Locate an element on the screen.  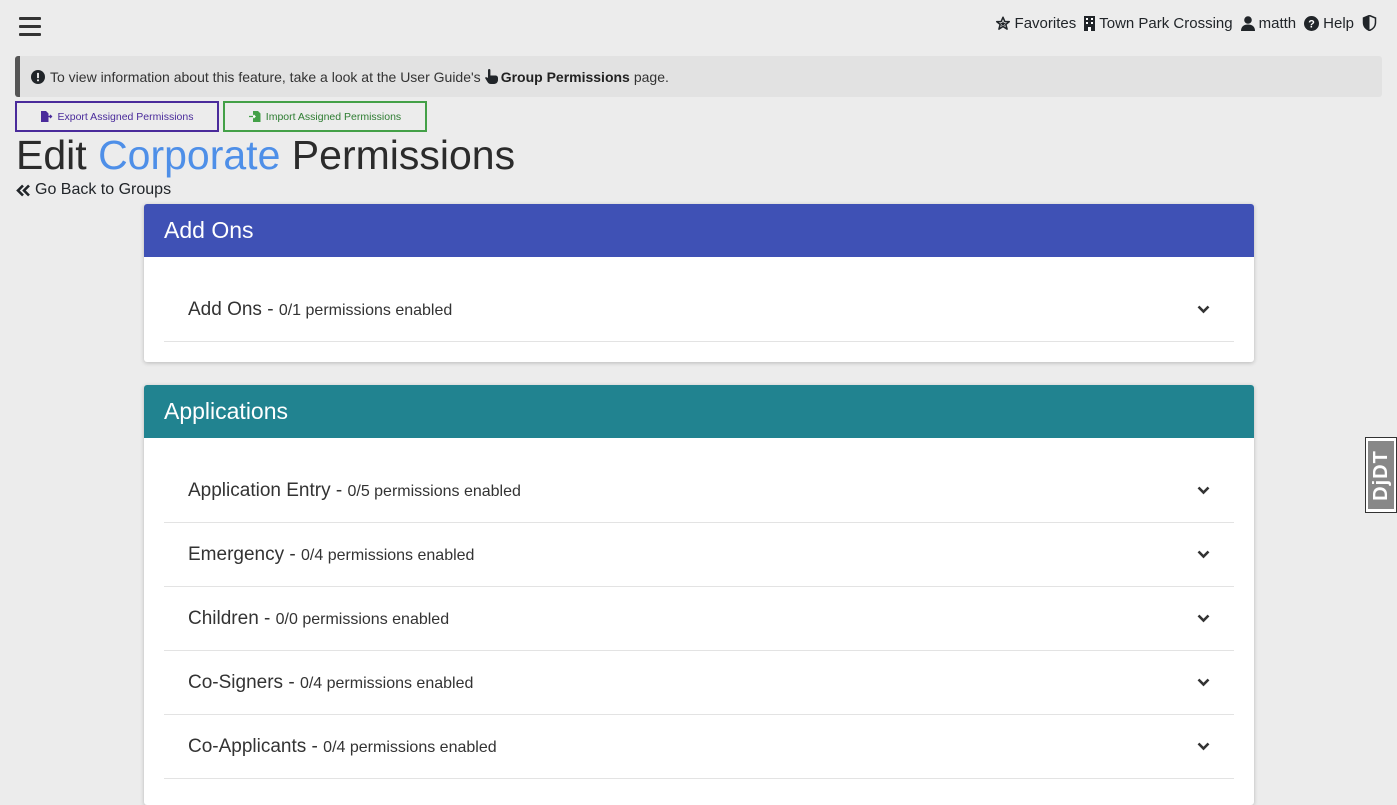
permission-name: Co-Signers is located at coordinates (236, 682).